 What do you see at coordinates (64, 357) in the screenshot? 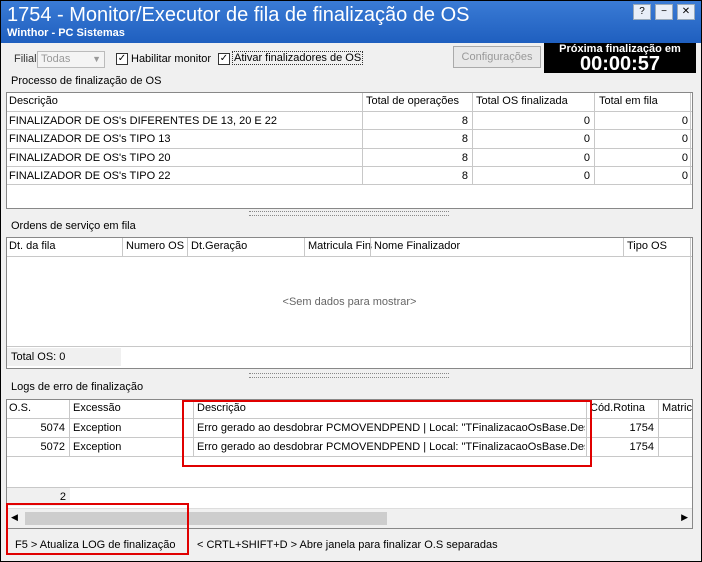
I see `total-os-label: Total OS: 0` at bounding box center [64, 357].